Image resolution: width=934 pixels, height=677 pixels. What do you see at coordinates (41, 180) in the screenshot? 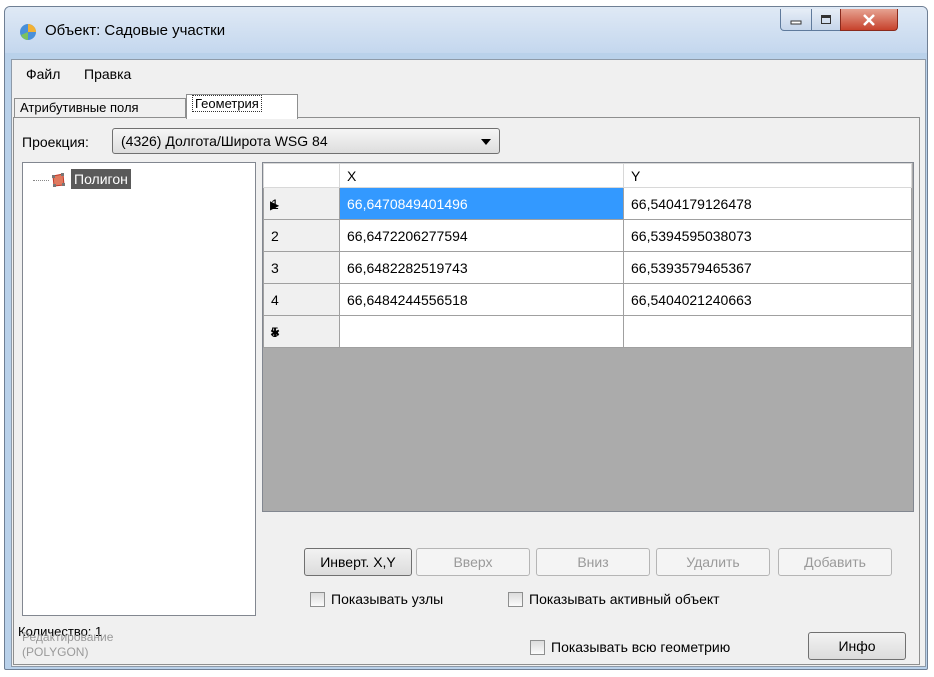
I see `tree-connector-line` at bounding box center [41, 180].